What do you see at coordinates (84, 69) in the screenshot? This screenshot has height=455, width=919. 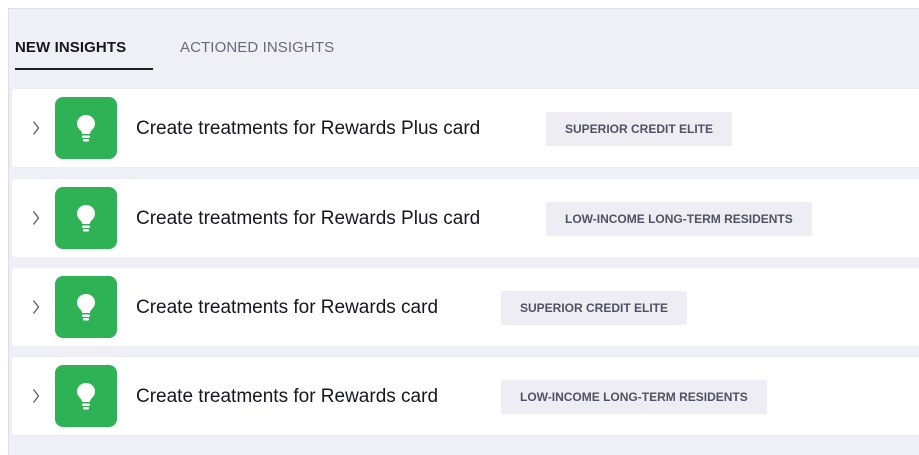 I see `active-tab-indicator` at bounding box center [84, 69].